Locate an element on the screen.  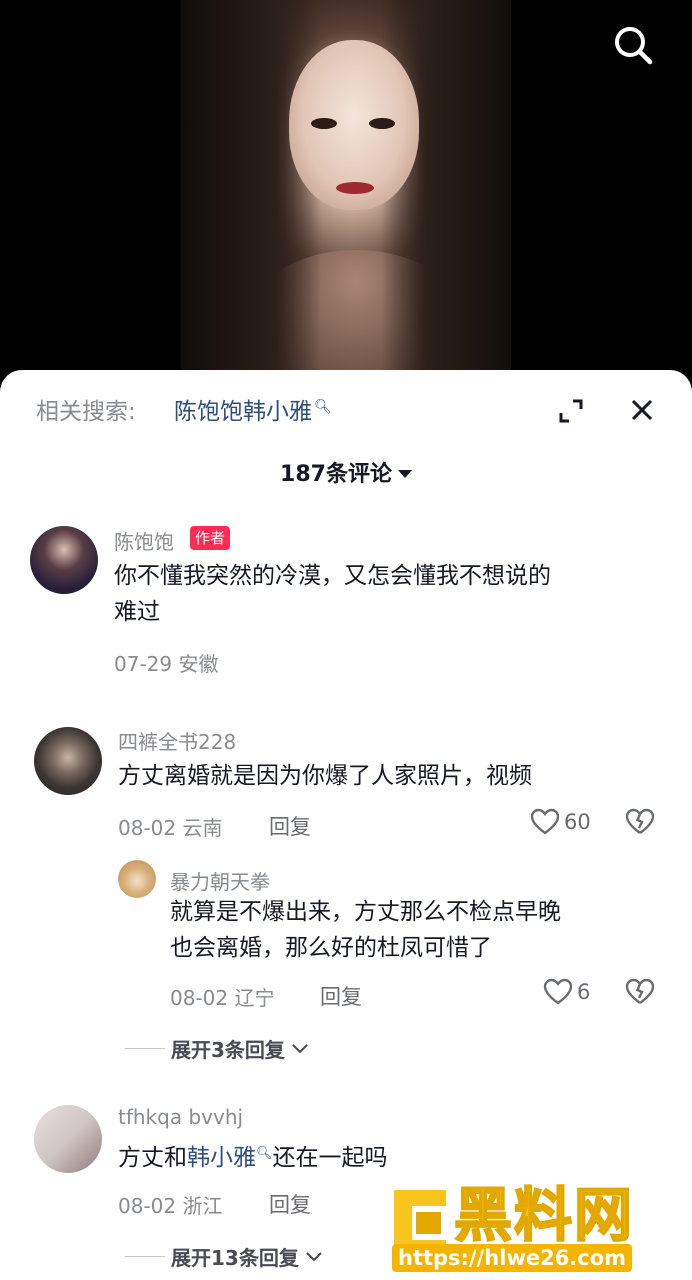
like-button: 60 is located at coordinates (560, 822).